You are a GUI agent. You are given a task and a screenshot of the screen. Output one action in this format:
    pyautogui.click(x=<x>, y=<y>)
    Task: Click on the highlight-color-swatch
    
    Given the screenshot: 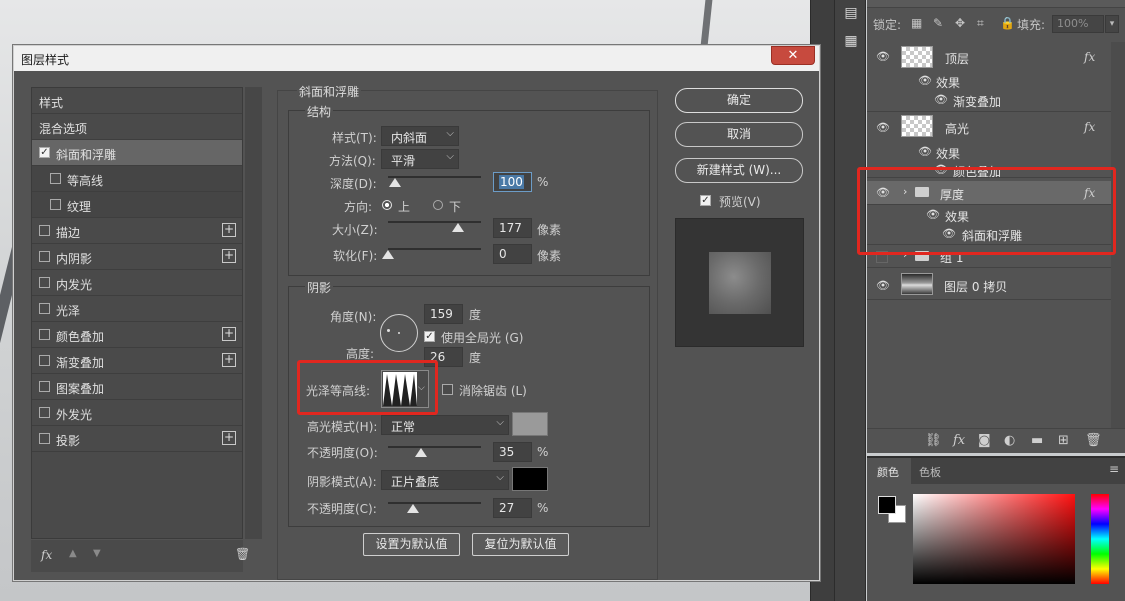 What is the action you would take?
    pyautogui.click(x=530, y=424)
    